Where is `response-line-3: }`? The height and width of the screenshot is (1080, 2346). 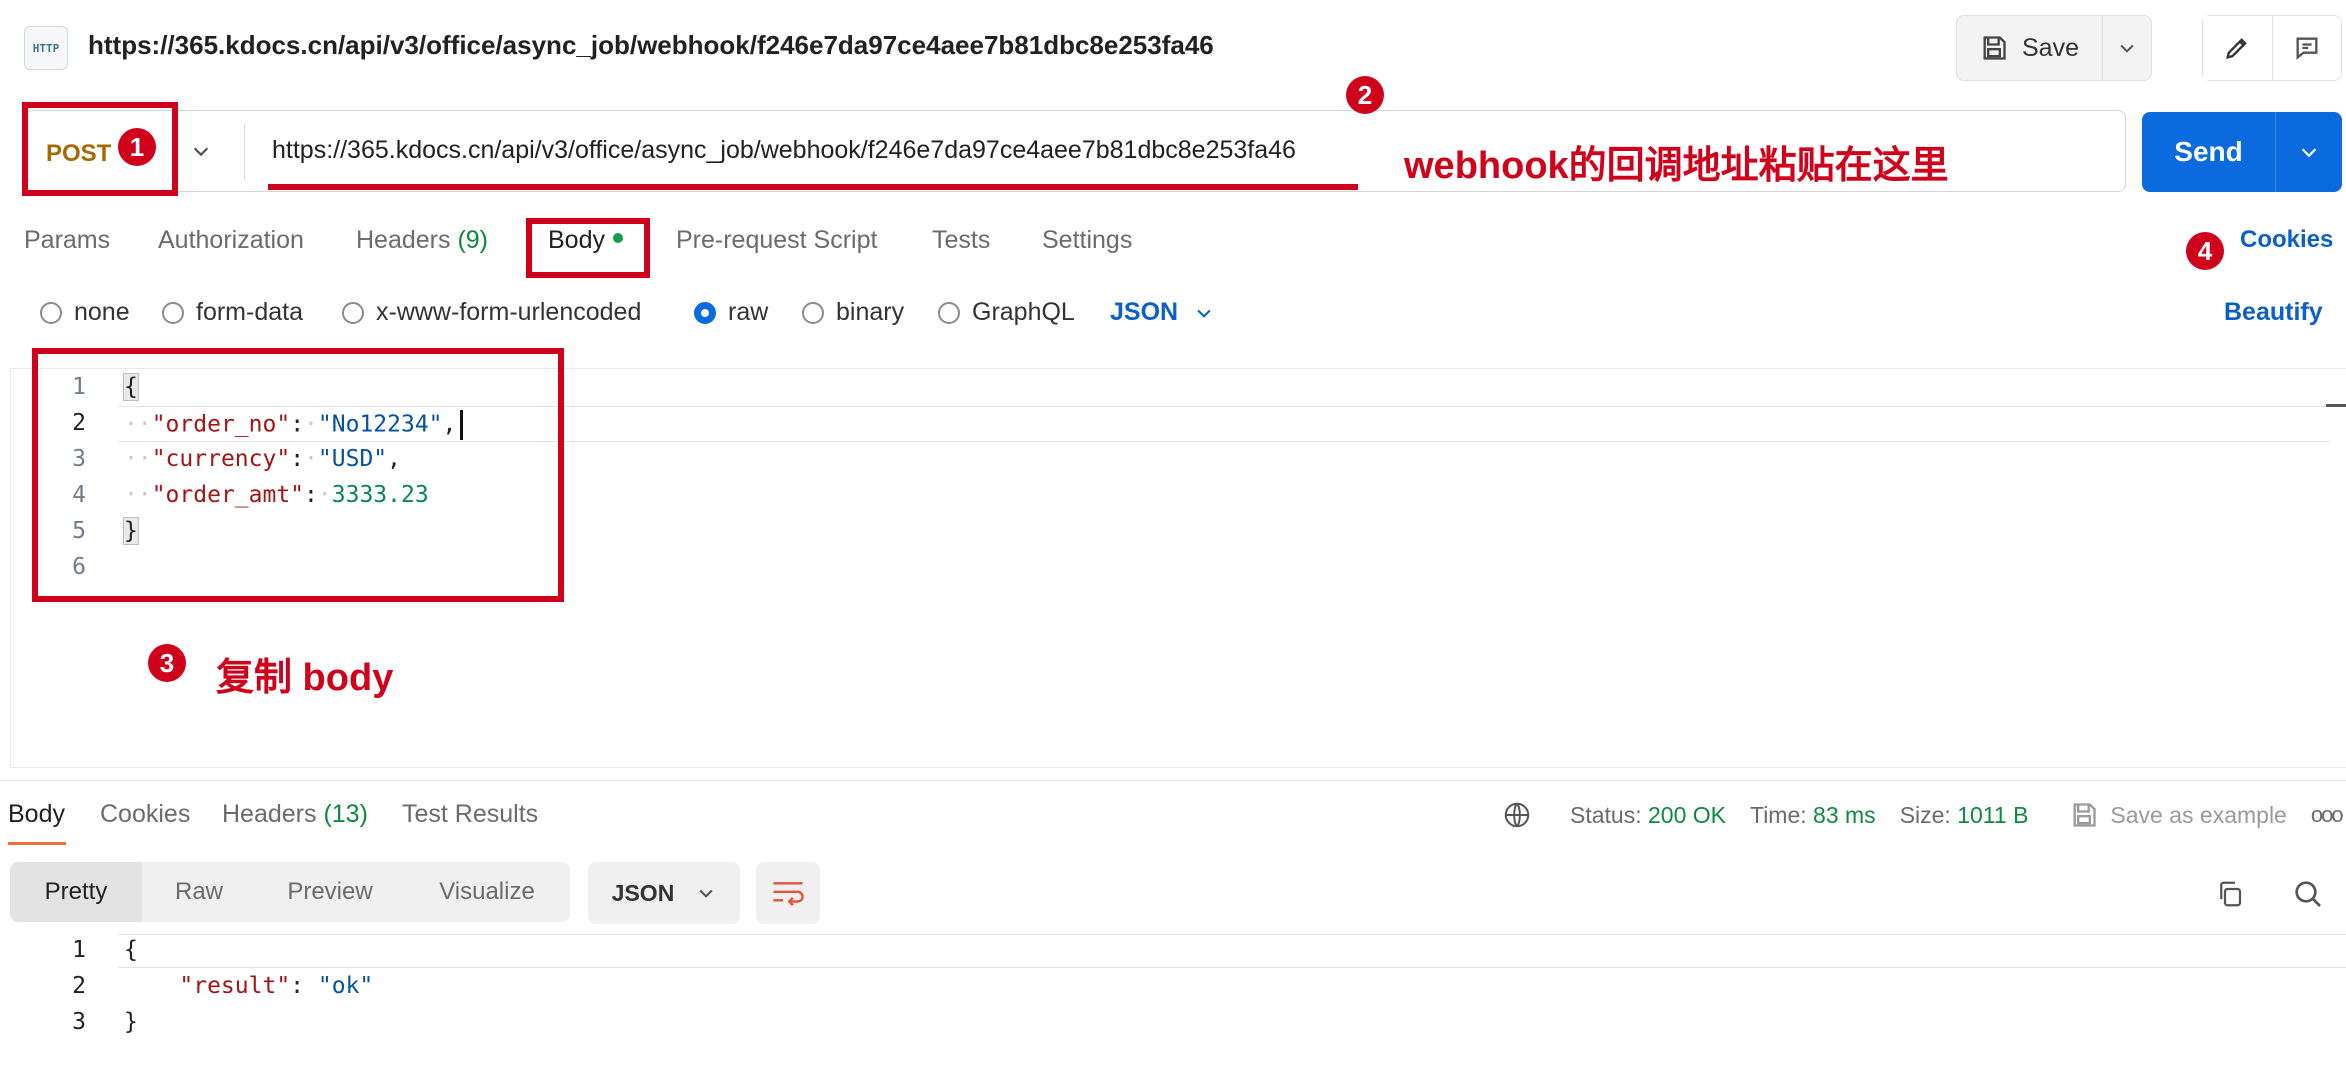
response-line-3: } is located at coordinates (131, 1022).